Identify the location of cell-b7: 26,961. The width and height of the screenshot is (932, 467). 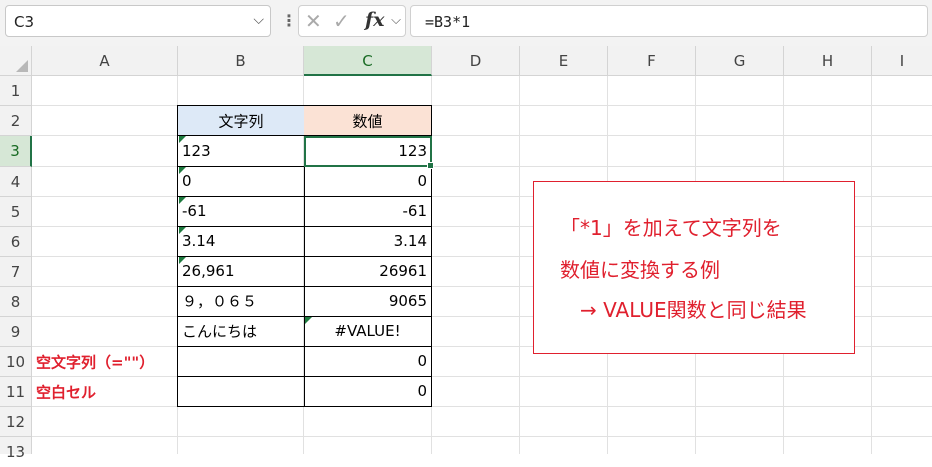
(241, 271).